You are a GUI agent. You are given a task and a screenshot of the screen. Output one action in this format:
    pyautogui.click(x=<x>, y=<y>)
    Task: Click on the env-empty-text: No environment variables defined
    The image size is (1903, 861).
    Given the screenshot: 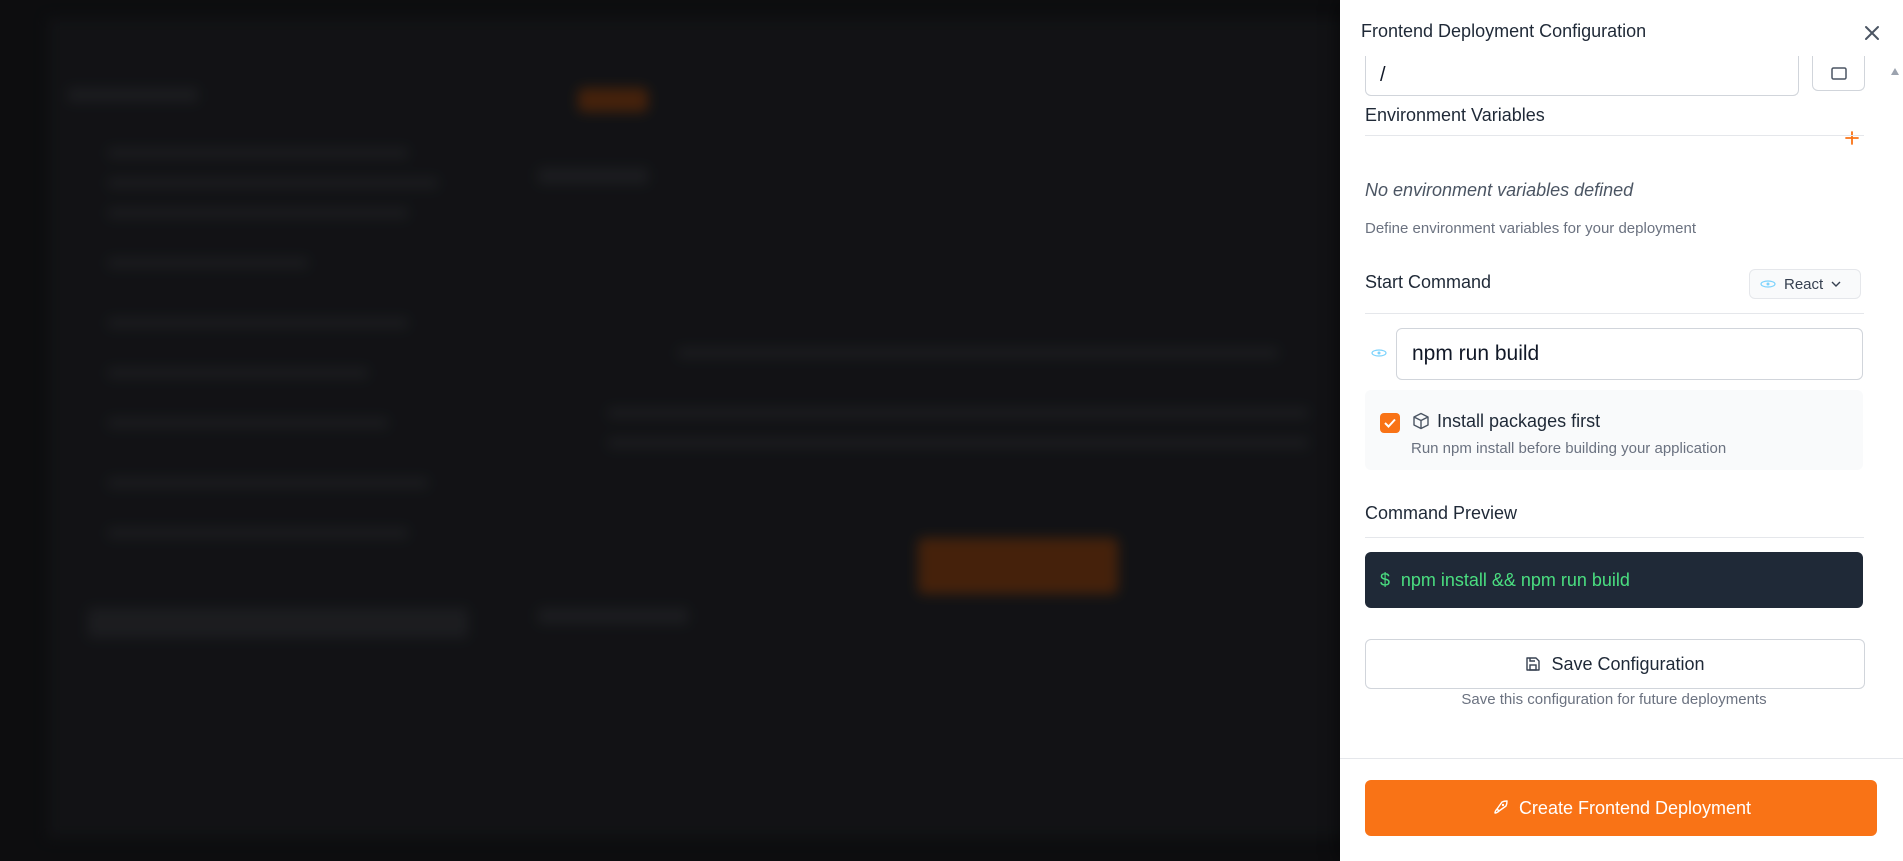 What is the action you would take?
    pyautogui.click(x=1499, y=190)
    